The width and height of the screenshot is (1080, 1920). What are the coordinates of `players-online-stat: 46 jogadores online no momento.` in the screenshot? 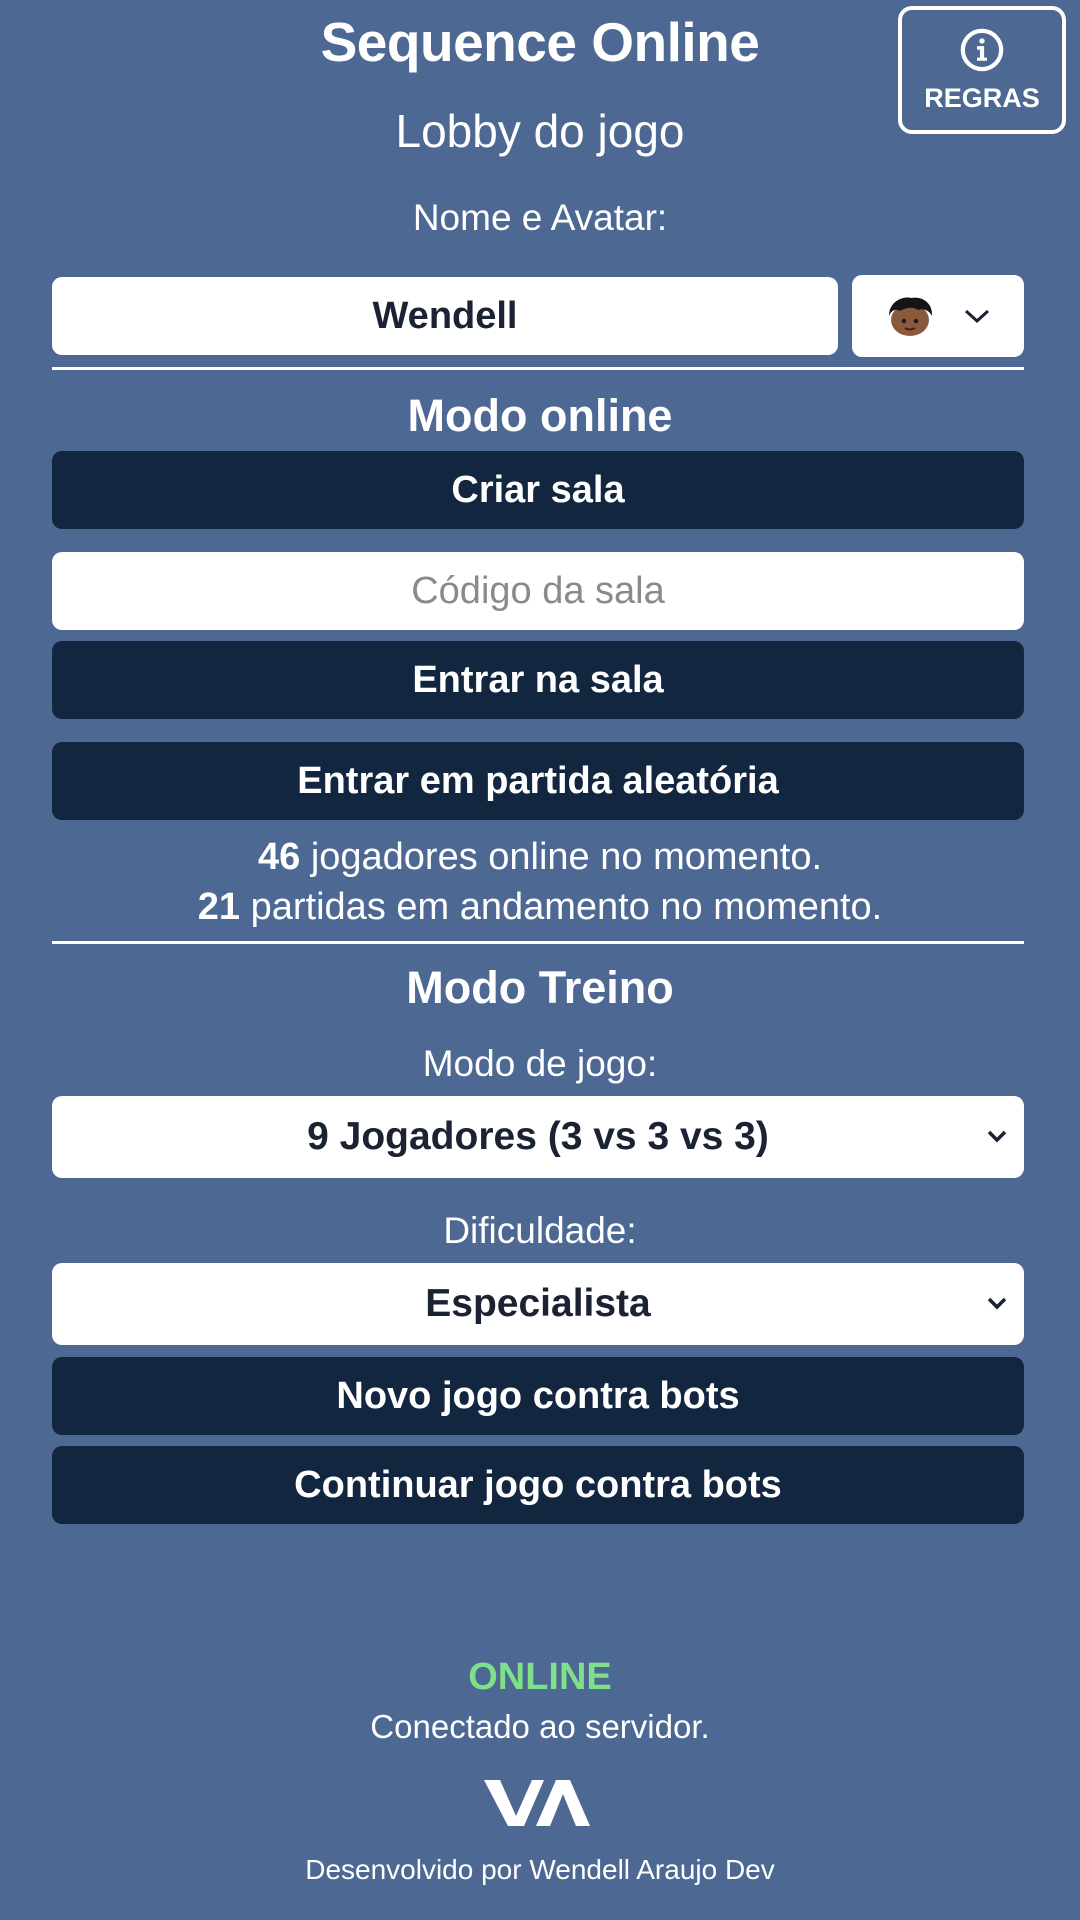 It's located at (540, 857).